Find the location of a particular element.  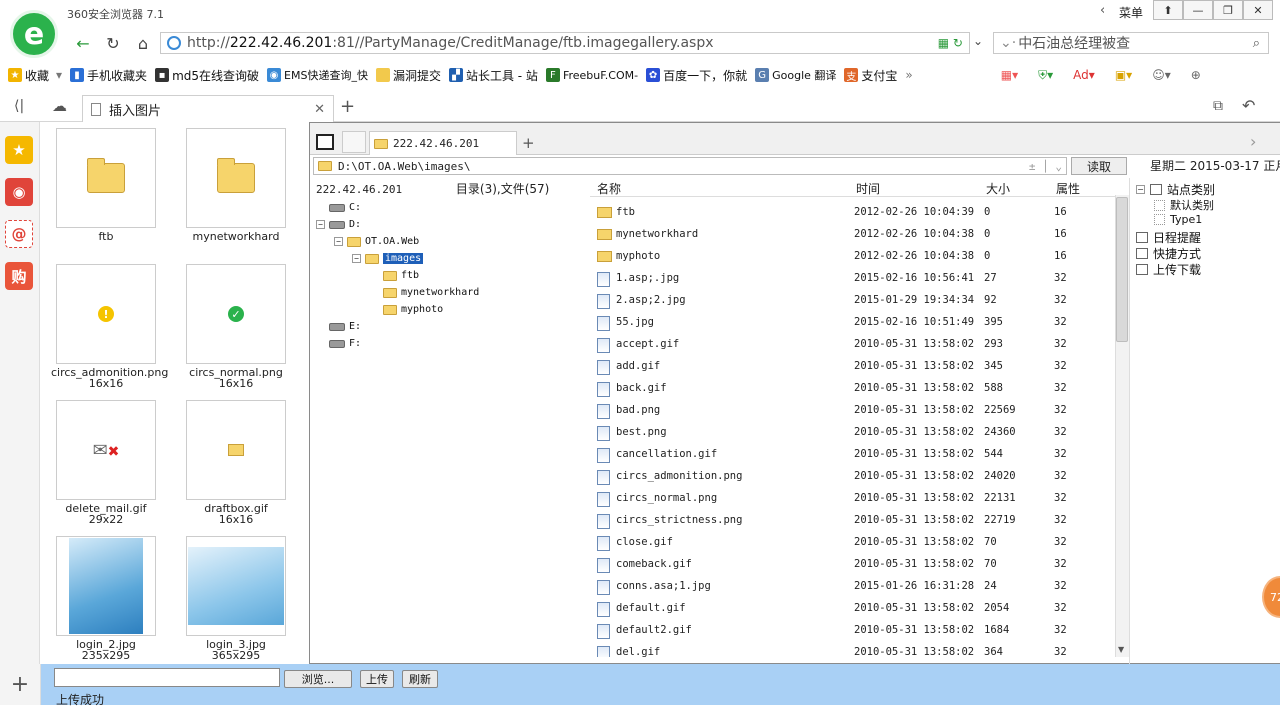

gallery-item: ! circs_admonition.png 16x16 is located at coordinates (109, 327).